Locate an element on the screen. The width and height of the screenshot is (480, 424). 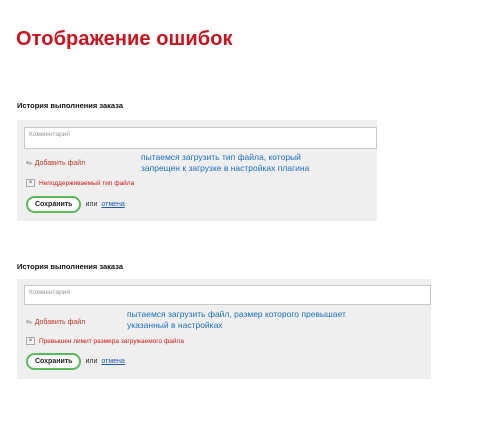
annotation-line: указанный в настройках is located at coordinates (175, 325).